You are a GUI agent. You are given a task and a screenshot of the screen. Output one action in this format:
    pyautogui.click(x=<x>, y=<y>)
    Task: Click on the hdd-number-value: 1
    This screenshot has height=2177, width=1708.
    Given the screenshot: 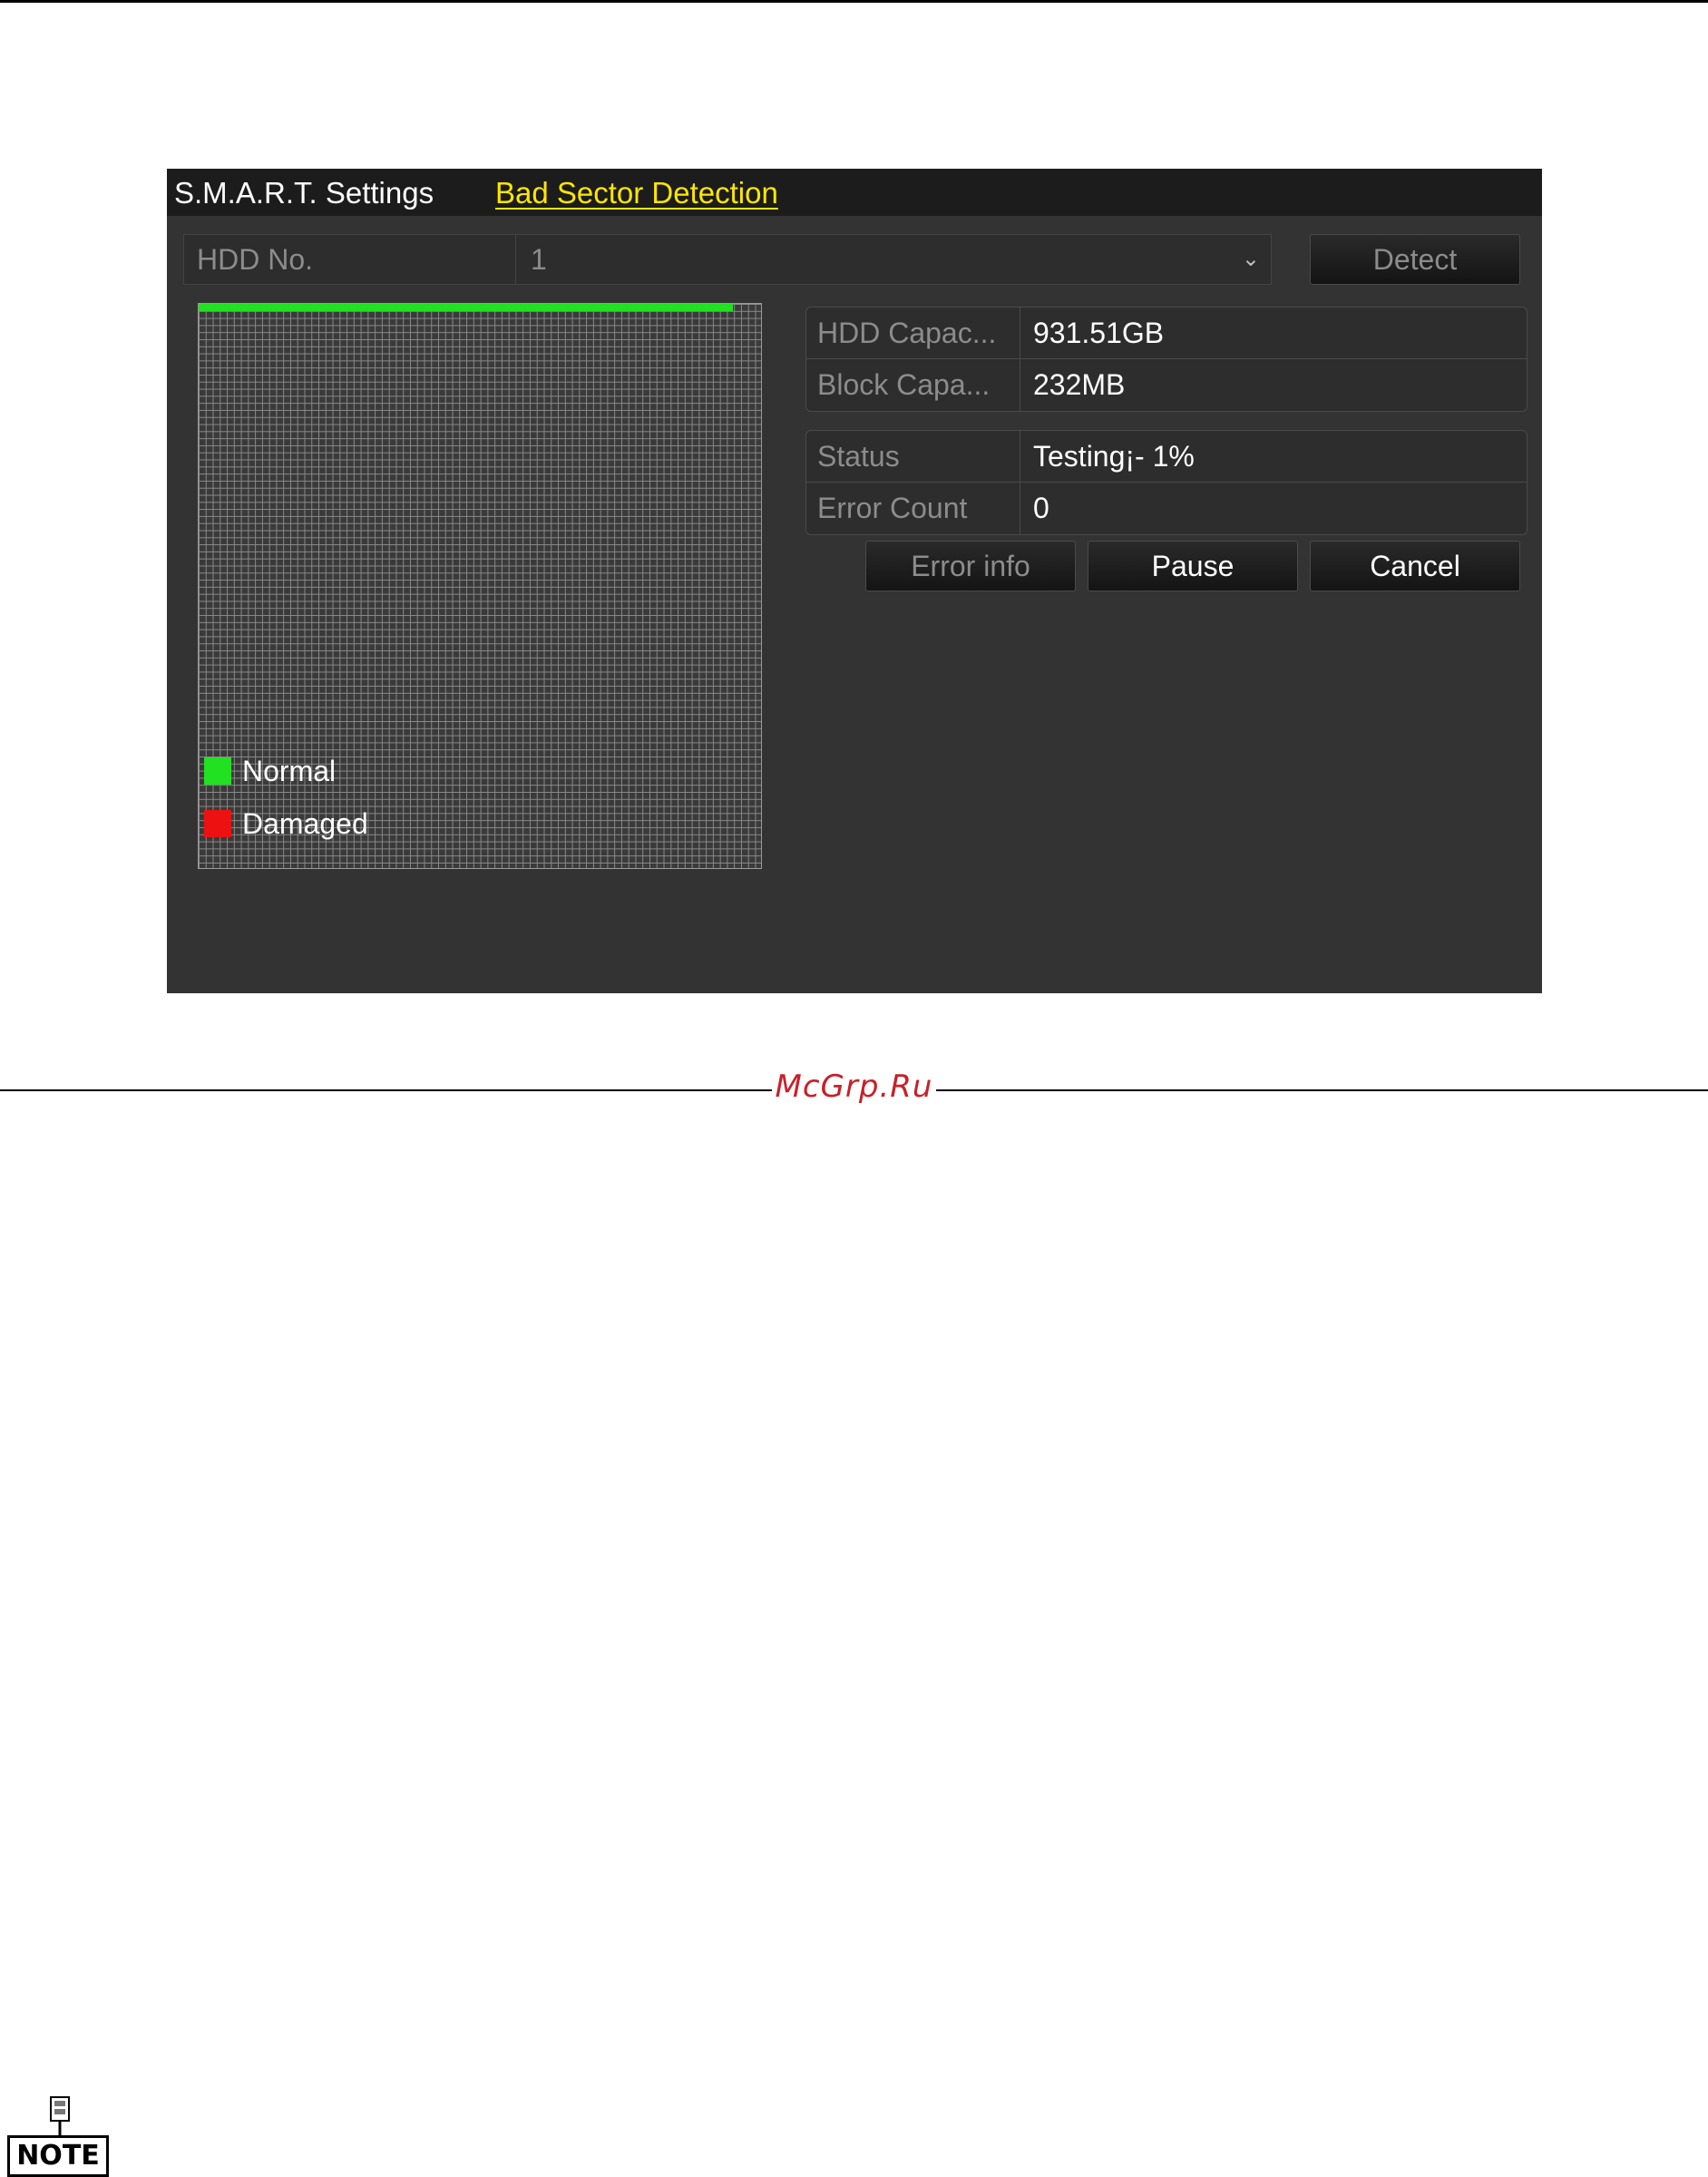 What is the action you would take?
    pyautogui.click(x=539, y=259)
    